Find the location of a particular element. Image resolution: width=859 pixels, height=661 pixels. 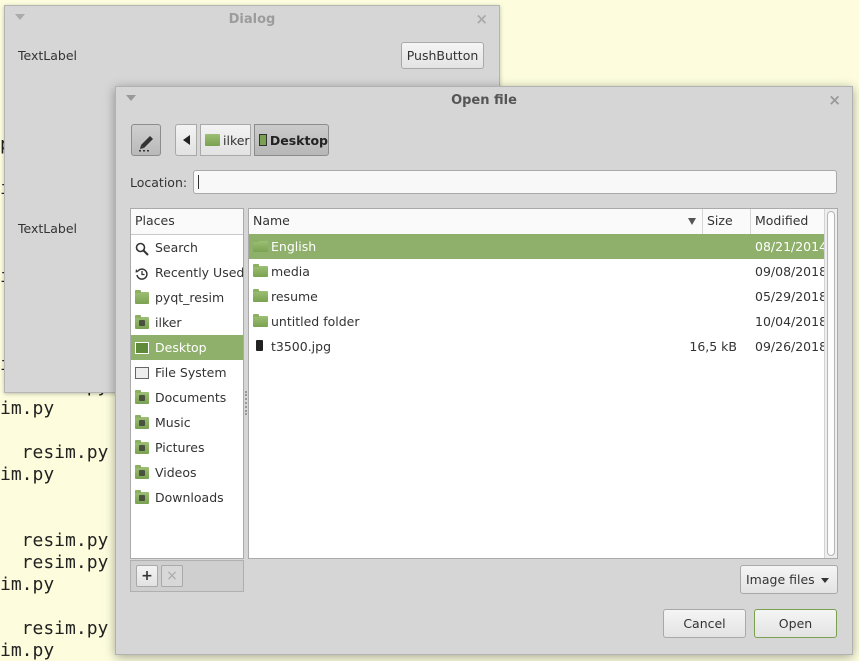

breadcrumb-ilker: ilker is located at coordinates (225, 140).